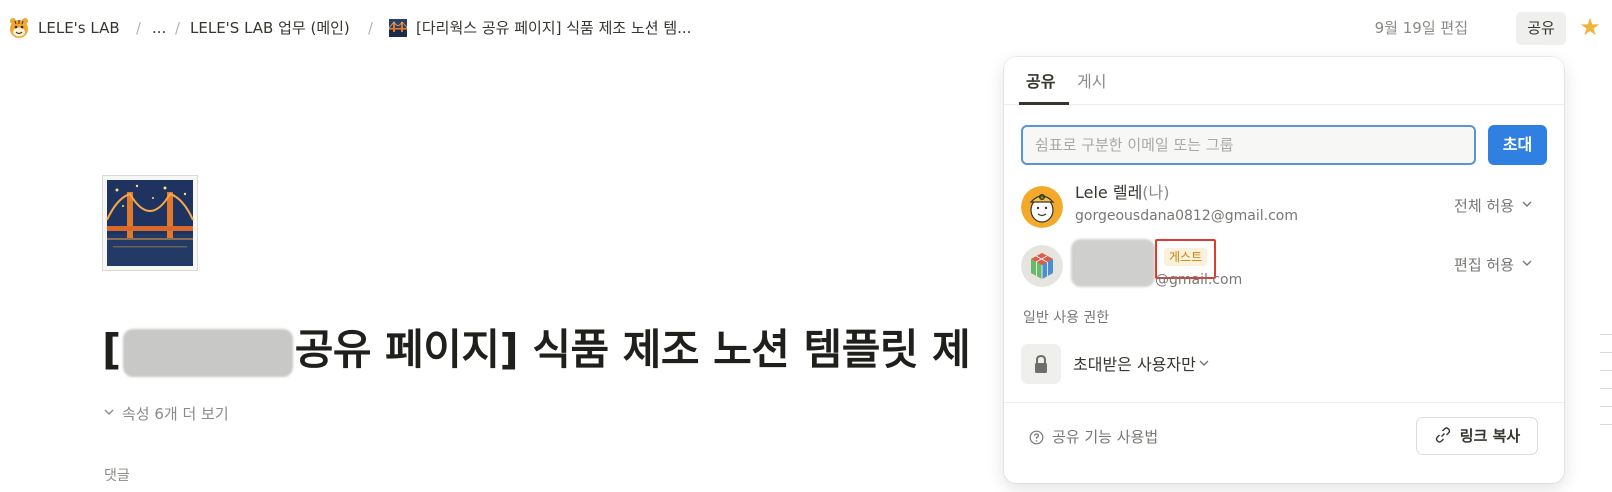  What do you see at coordinates (1041, 364) in the screenshot?
I see `lock-icon` at bounding box center [1041, 364].